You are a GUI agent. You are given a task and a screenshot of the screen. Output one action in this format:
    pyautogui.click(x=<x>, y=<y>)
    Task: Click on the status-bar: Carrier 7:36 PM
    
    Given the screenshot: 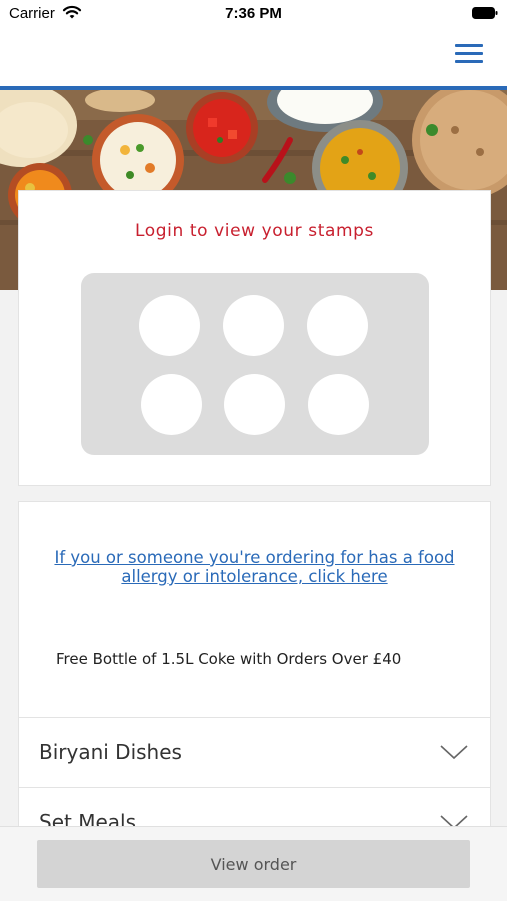 What is the action you would take?
    pyautogui.click(x=253, y=15)
    